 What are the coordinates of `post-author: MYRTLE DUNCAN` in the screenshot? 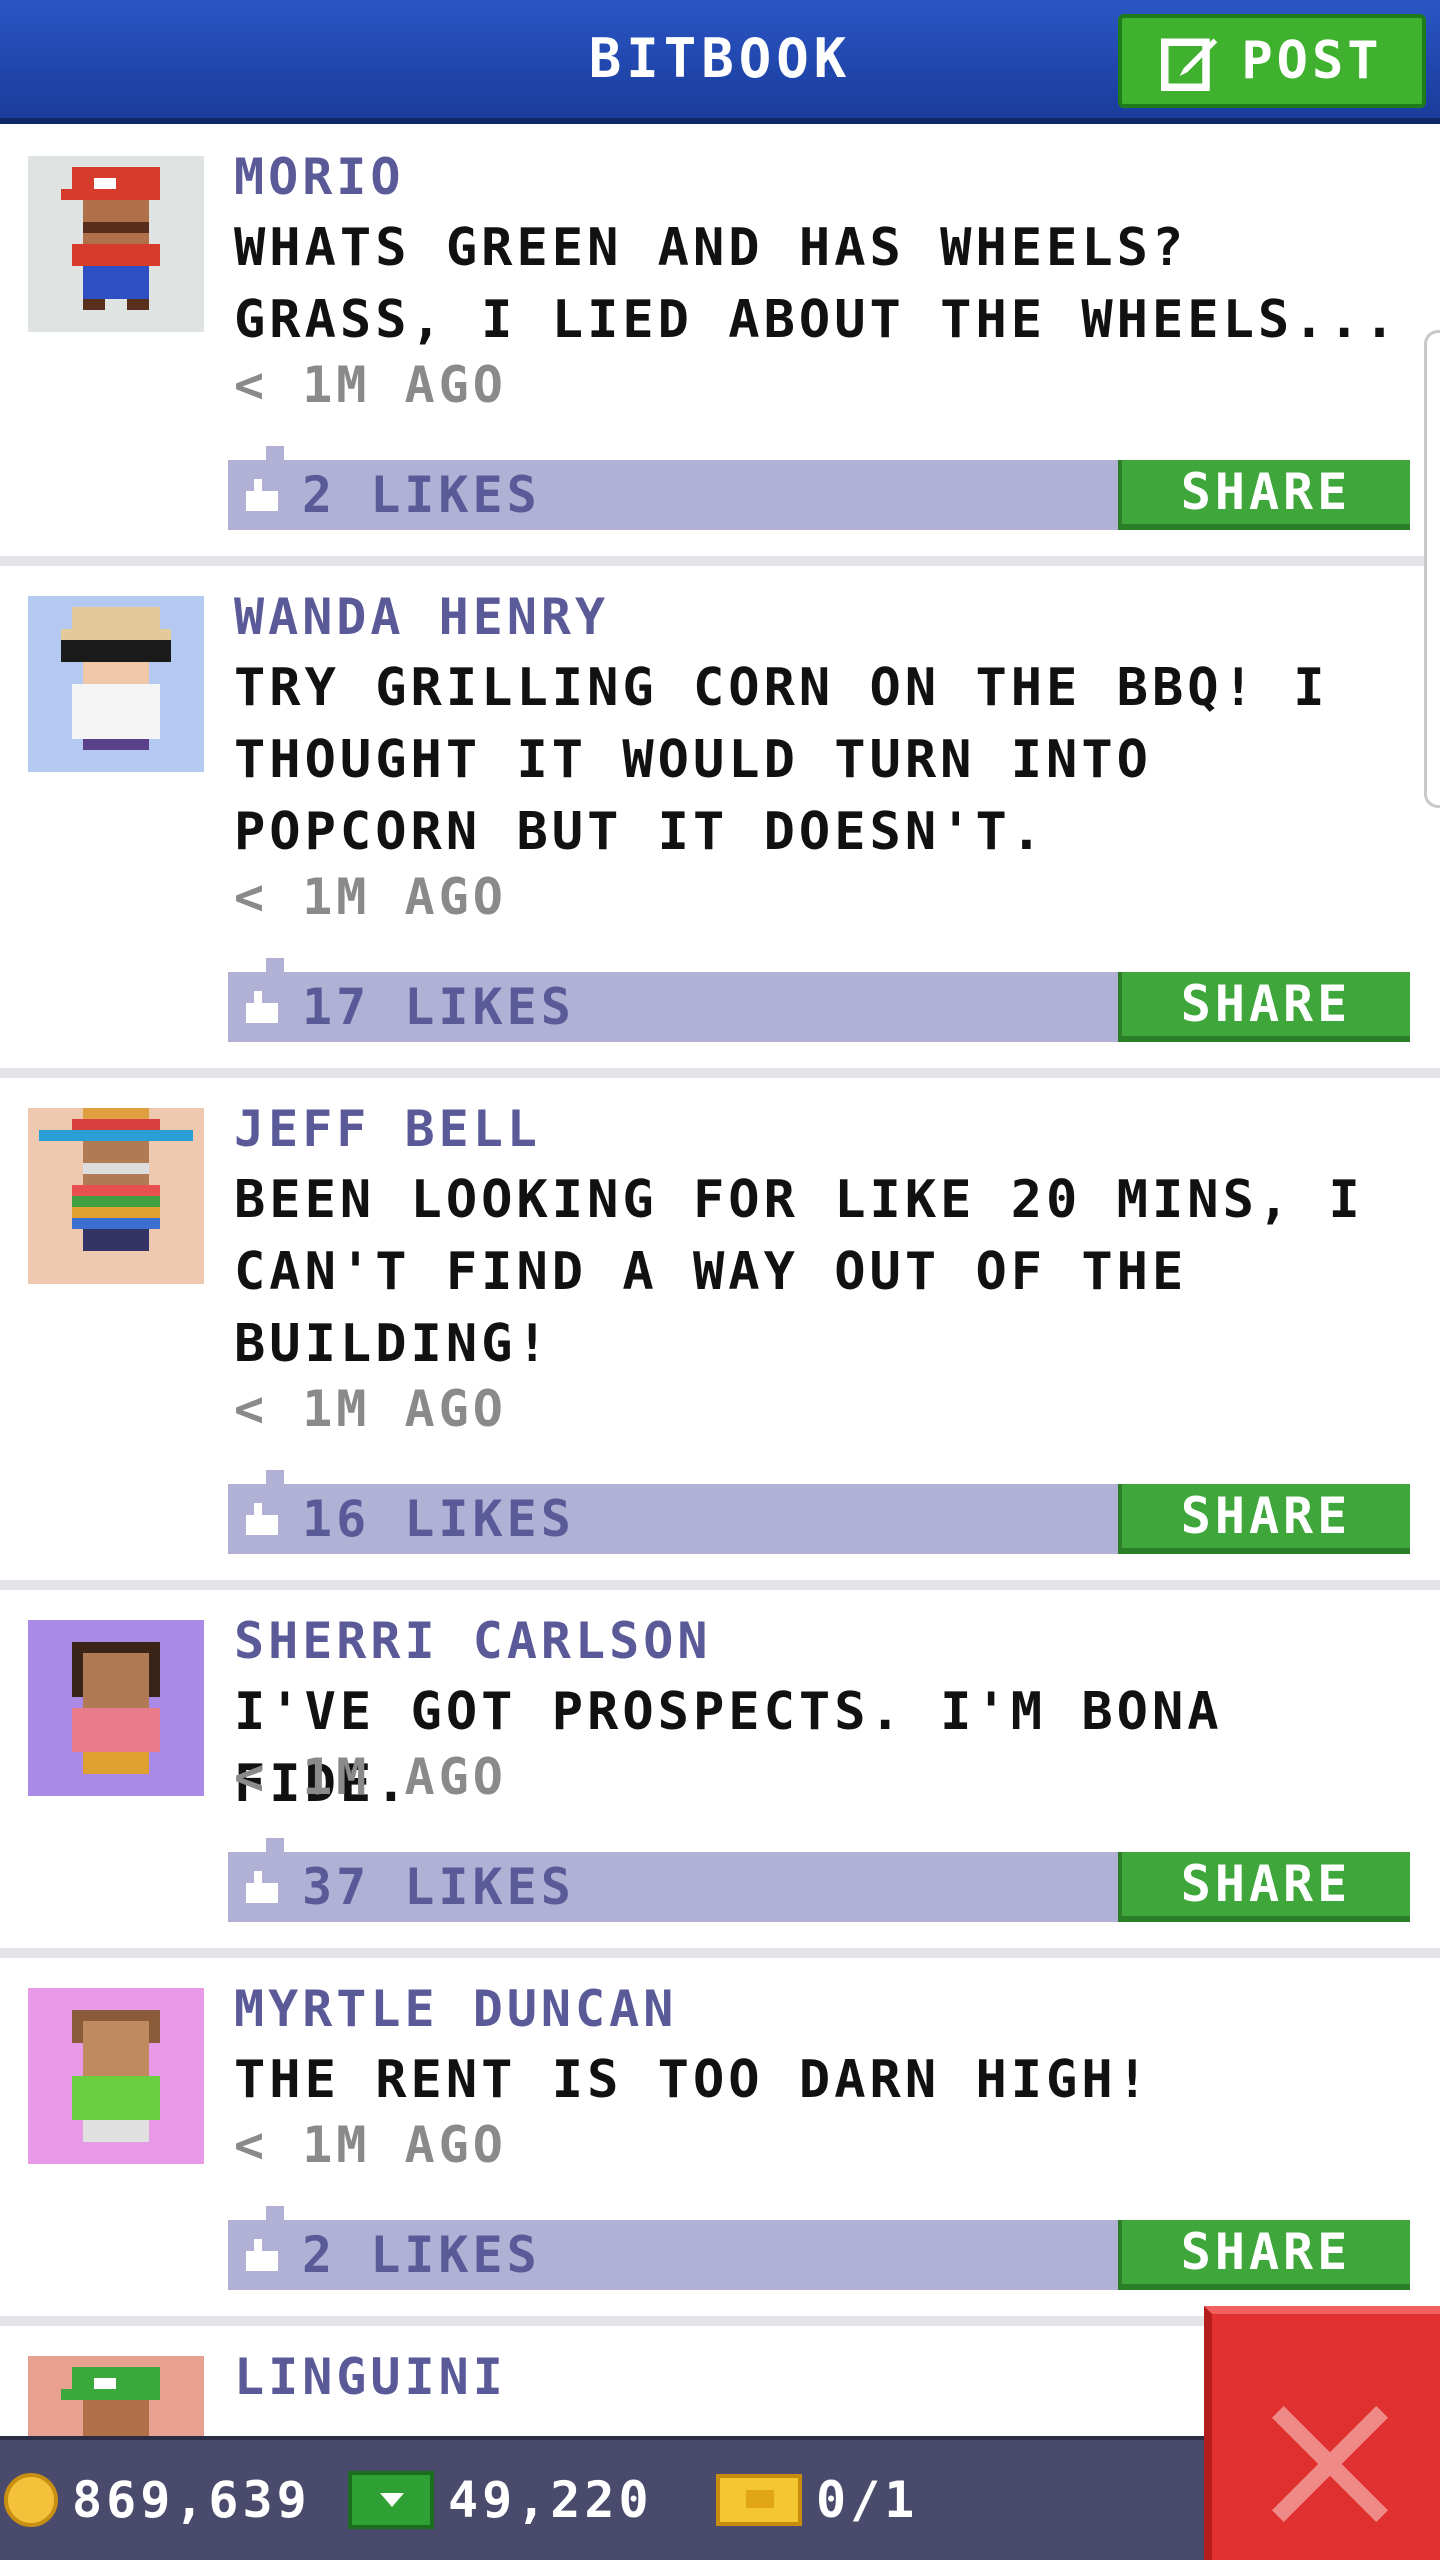 It's located at (455, 2009).